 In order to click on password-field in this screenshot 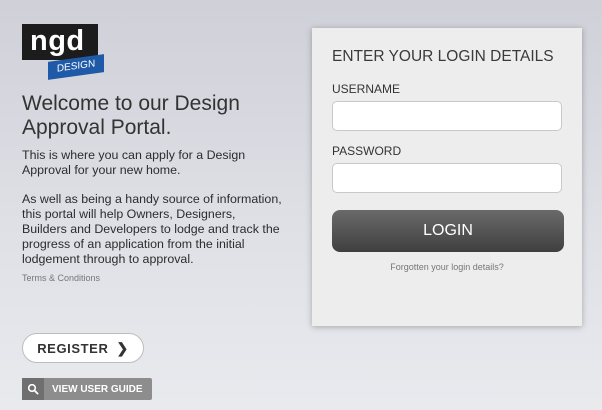, I will do `click(447, 178)`.